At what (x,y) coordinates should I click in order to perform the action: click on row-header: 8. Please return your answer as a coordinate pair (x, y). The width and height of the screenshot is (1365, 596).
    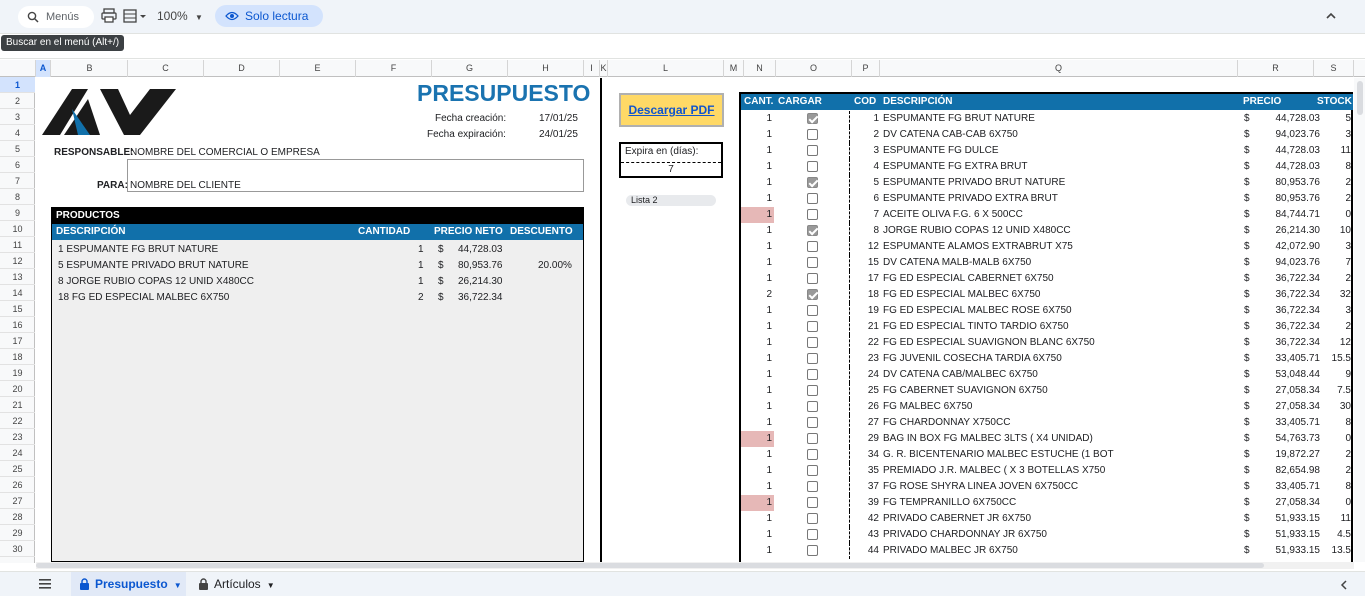
    Looking at the image, I should click on (17, 197).